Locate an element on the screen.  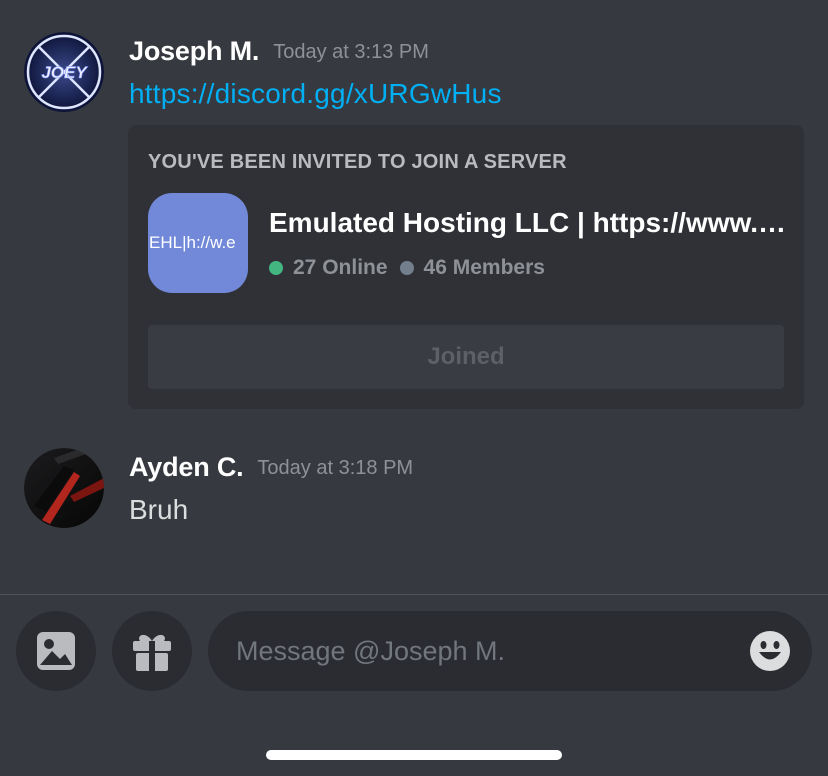
svg-text: JOEY is located at coordinates (64, 72).